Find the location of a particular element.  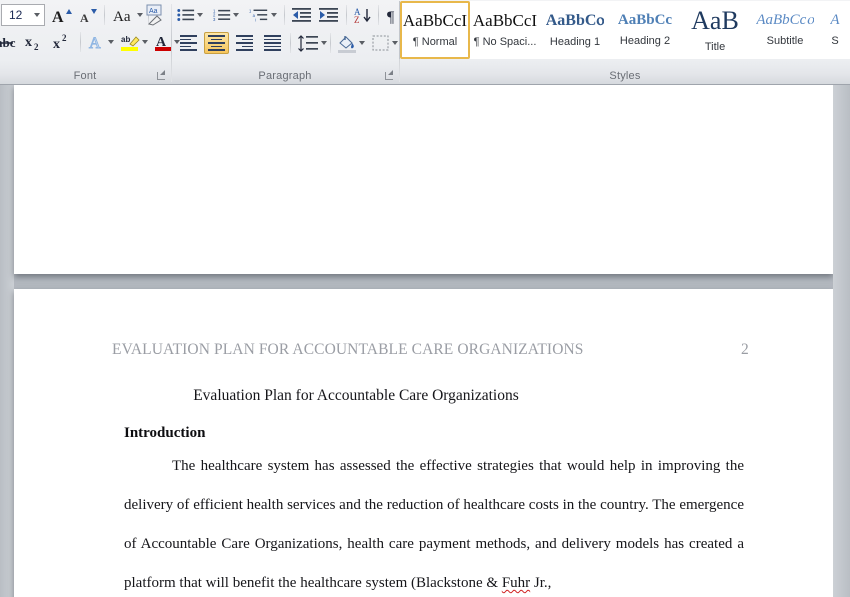

style-label-normal: ¶ Normal is located at coordinates (435, 42).